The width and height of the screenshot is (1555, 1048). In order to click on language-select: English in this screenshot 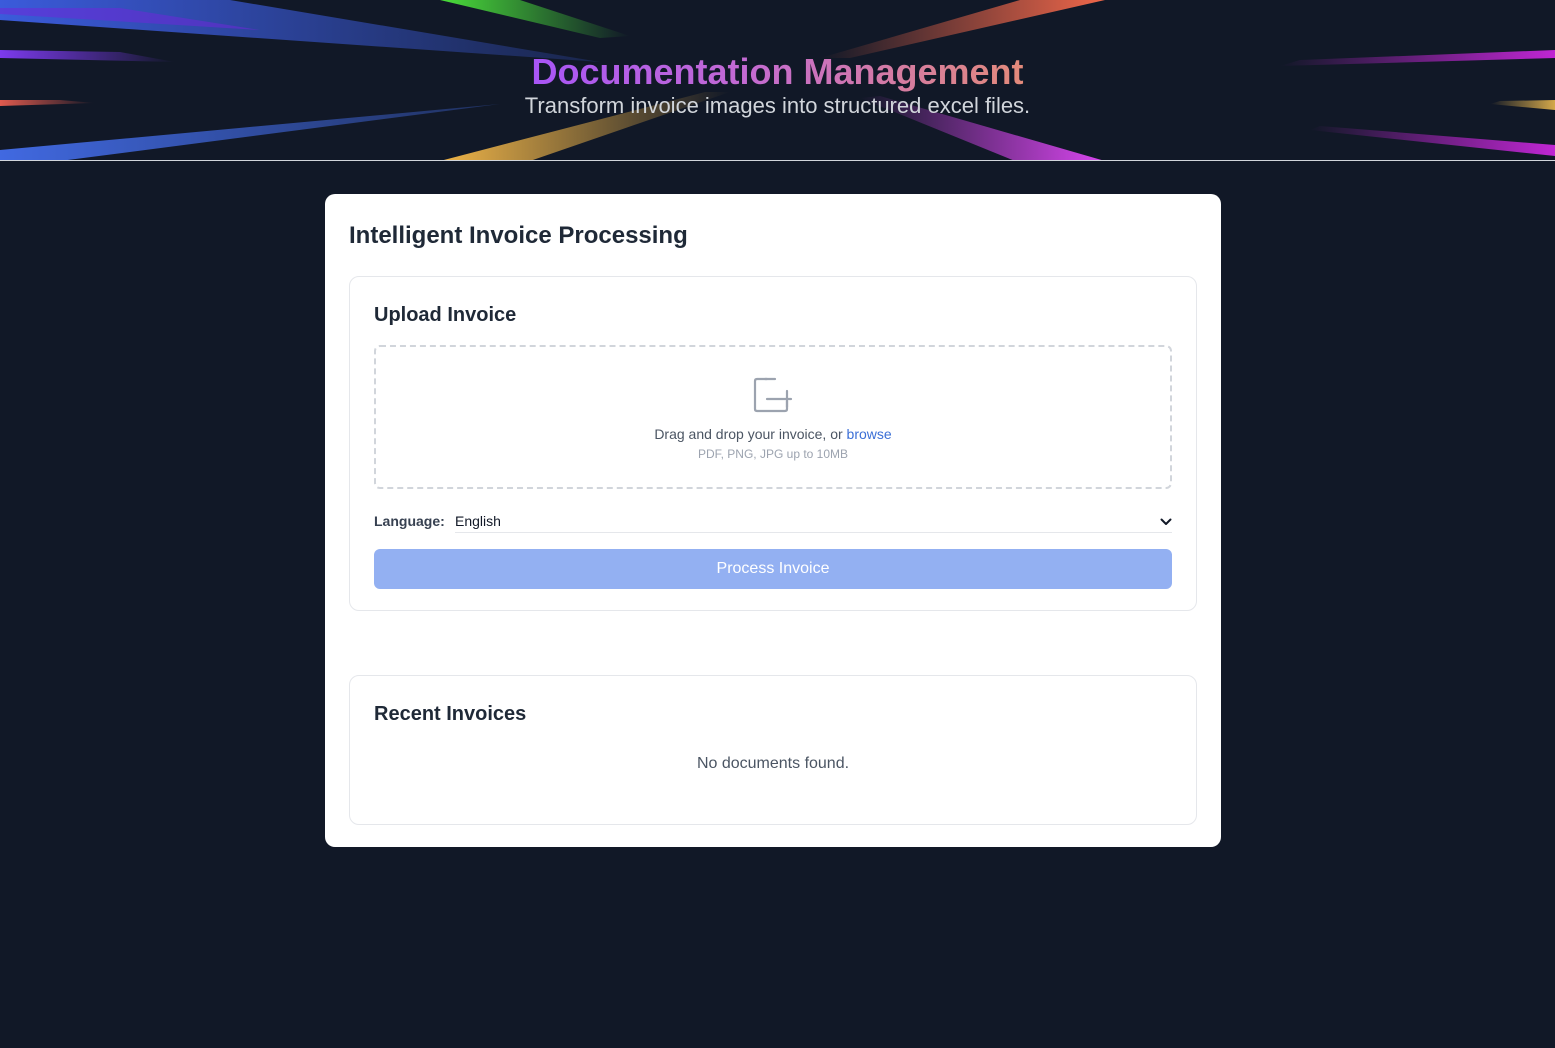, I will do `click(813, 521)`.